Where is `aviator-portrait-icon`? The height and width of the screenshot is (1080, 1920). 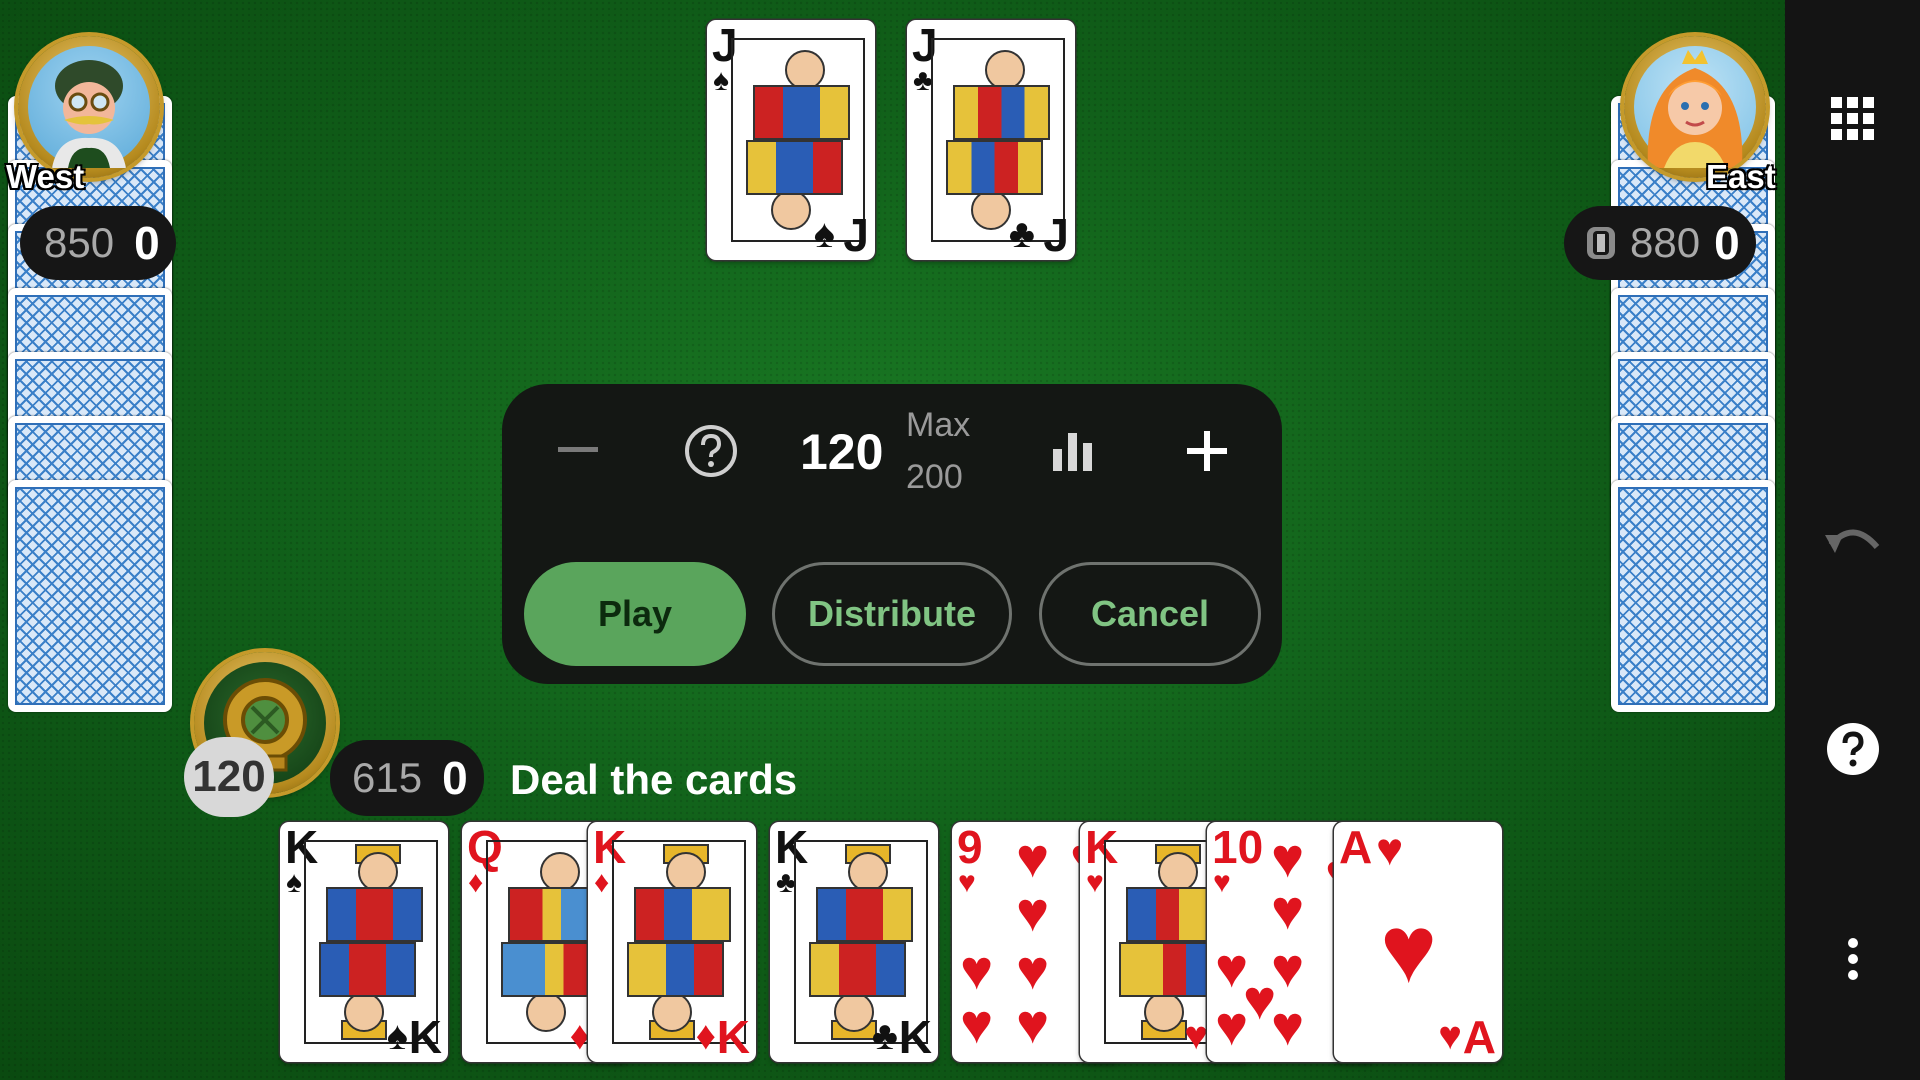 aviator-portrait-icon is located at coordinates (89, 114).